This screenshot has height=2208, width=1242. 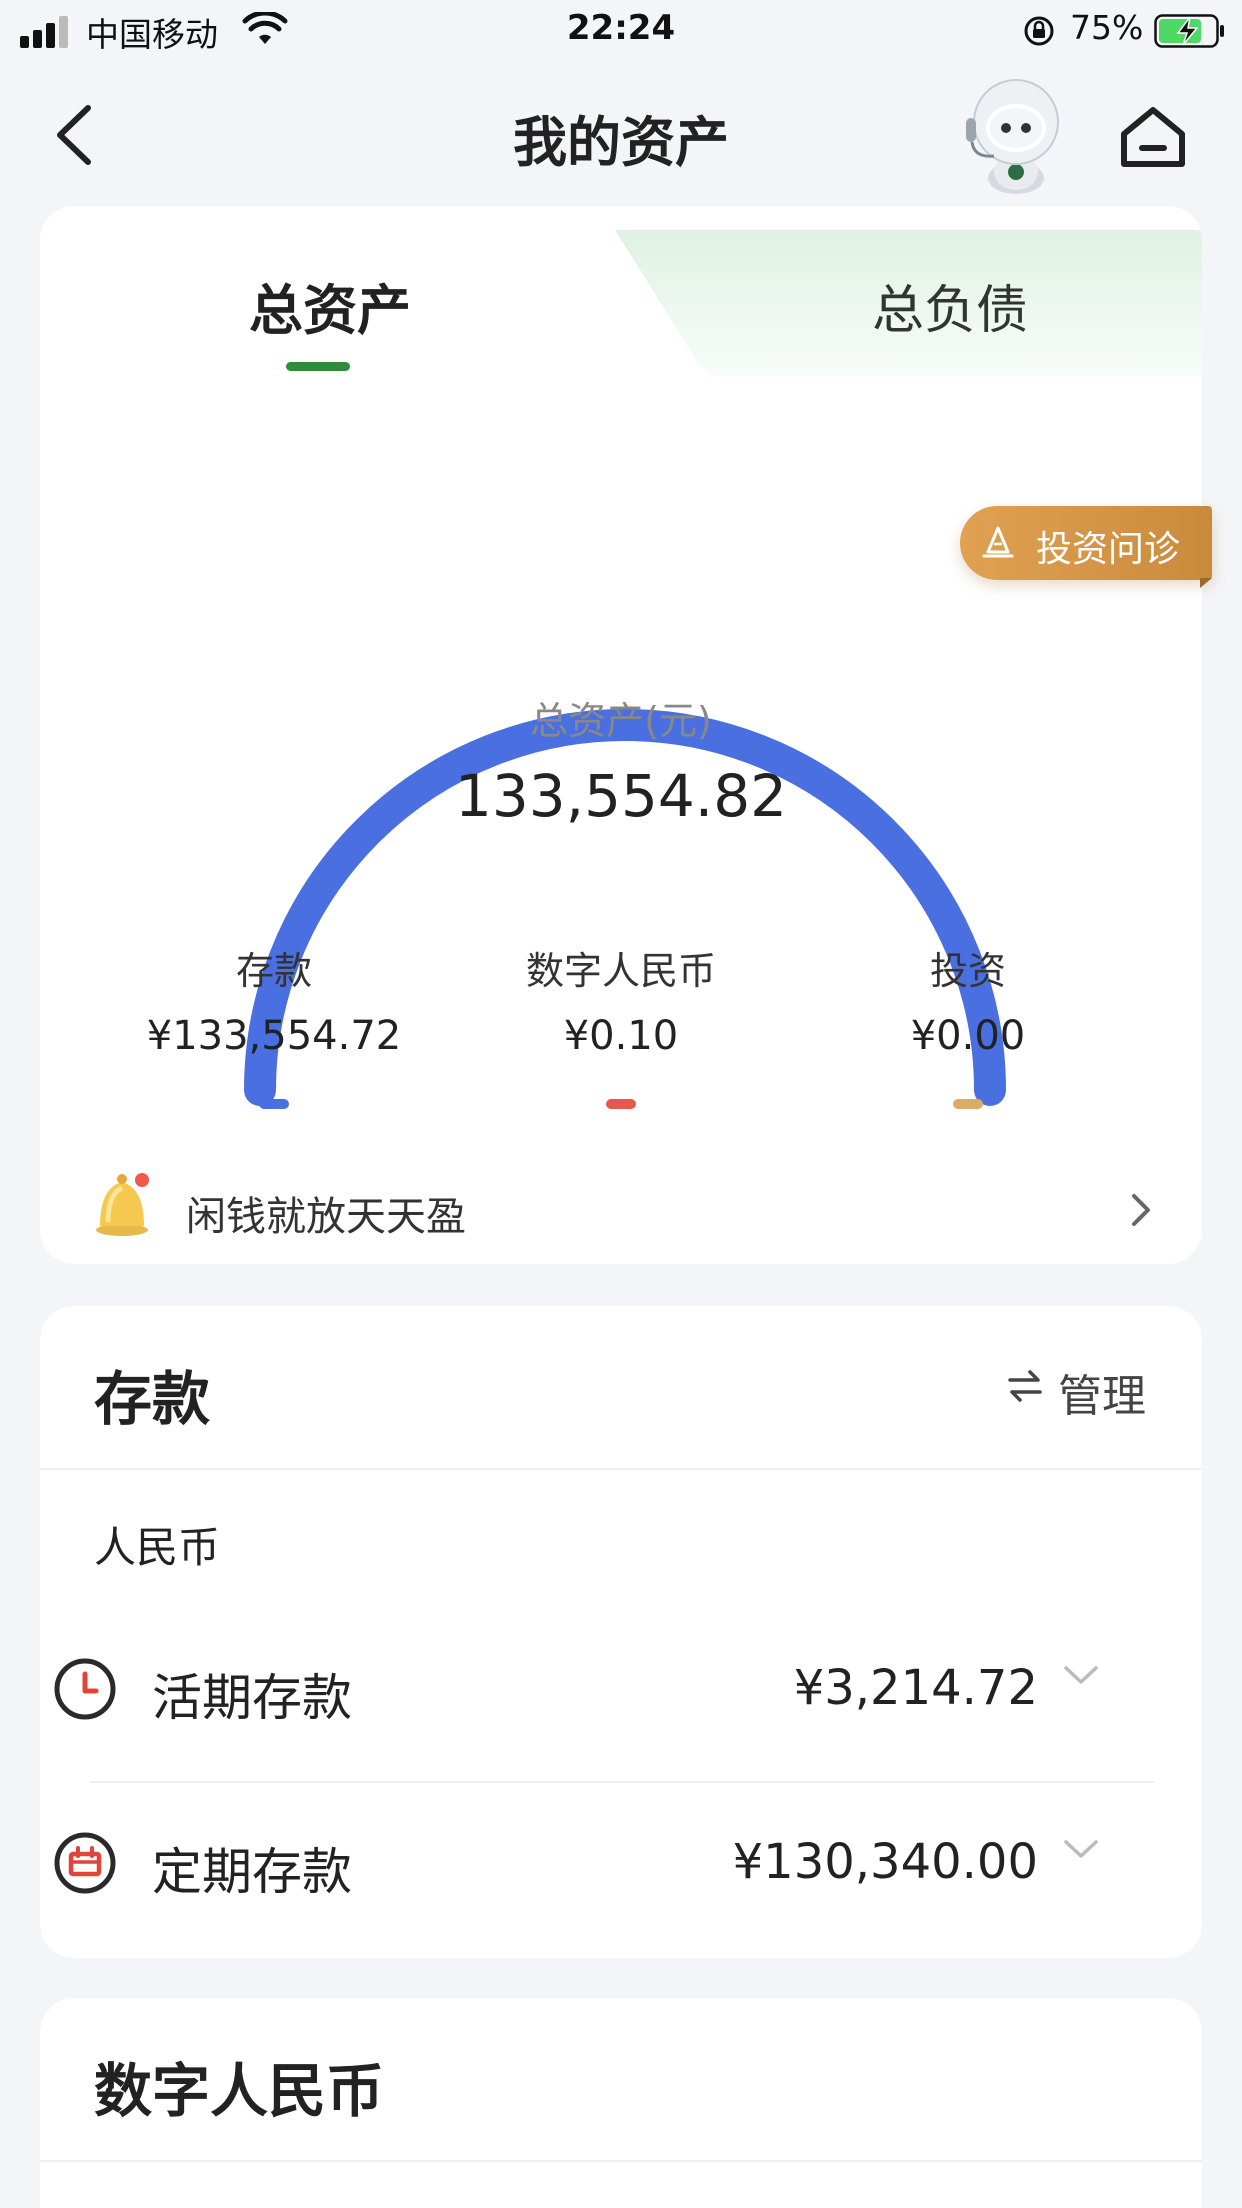 What do you see at coordinates (252, 1698) in the screenshot?
I see `deposit-row-name: 活期存款` at bounding box center [252, 1698].